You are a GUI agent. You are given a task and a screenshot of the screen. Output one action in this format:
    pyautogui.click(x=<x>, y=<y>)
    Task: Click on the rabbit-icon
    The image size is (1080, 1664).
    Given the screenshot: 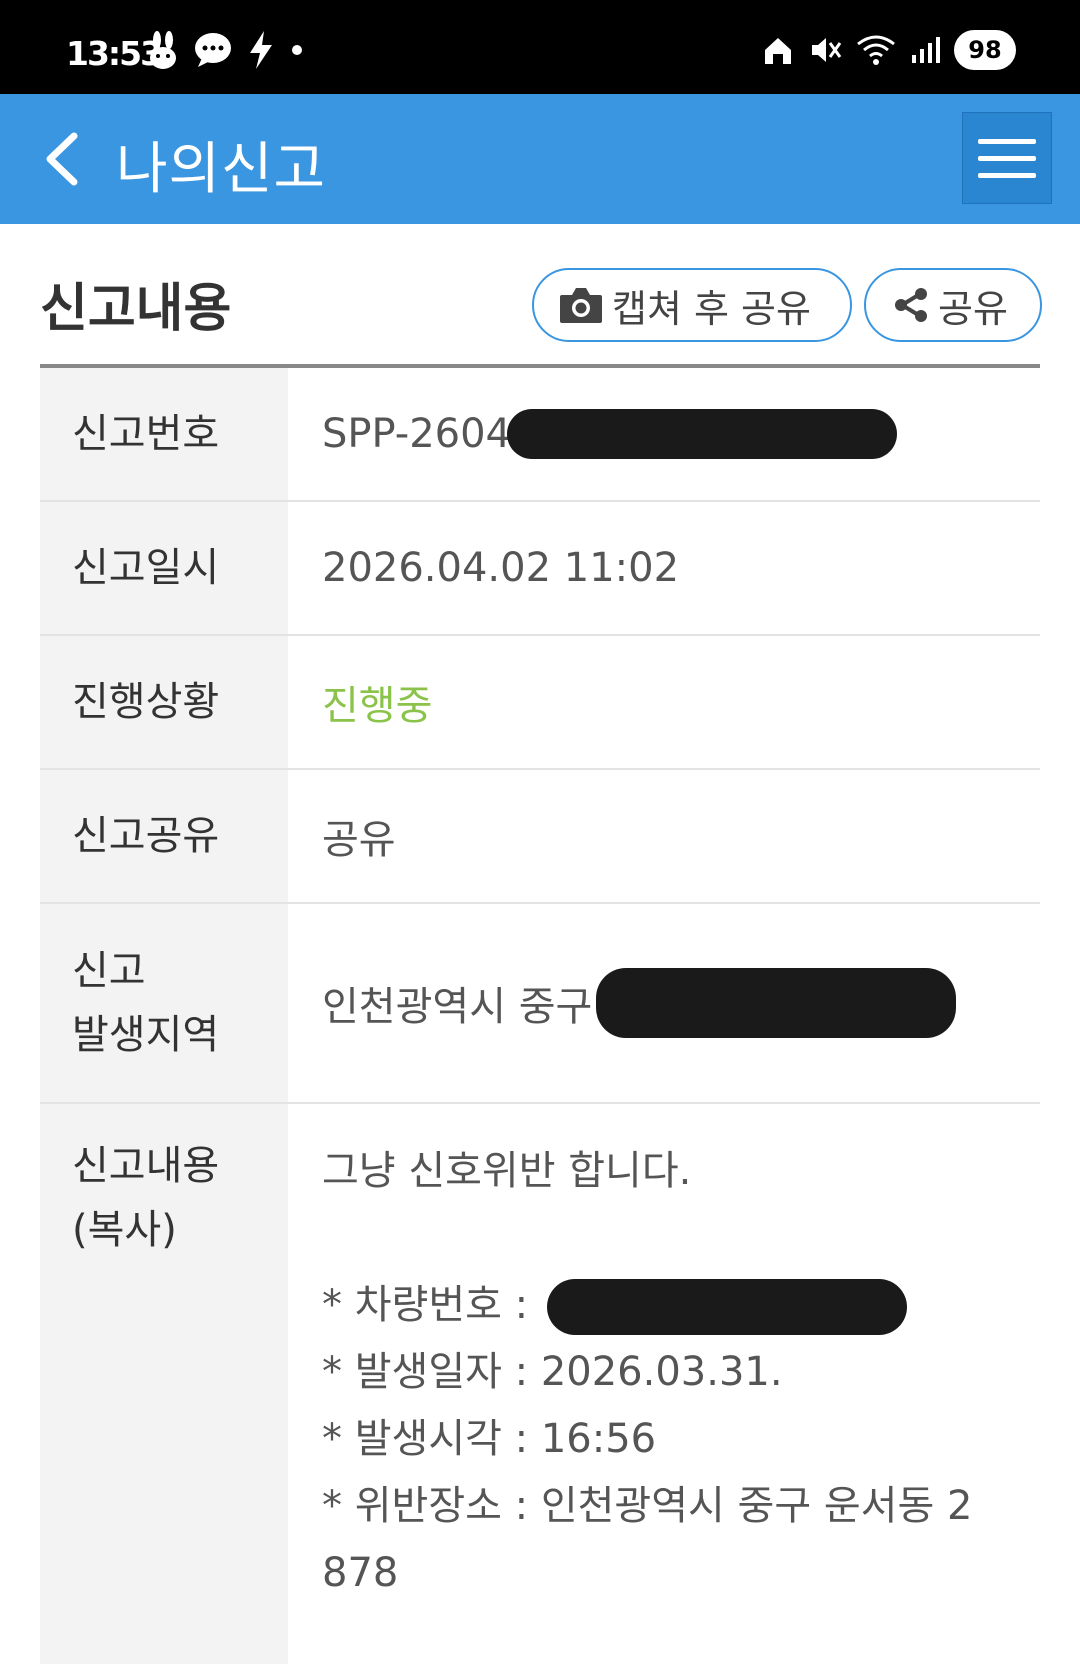 What is the action you would take?
    pyautogui.click(x=163, y=50)
    